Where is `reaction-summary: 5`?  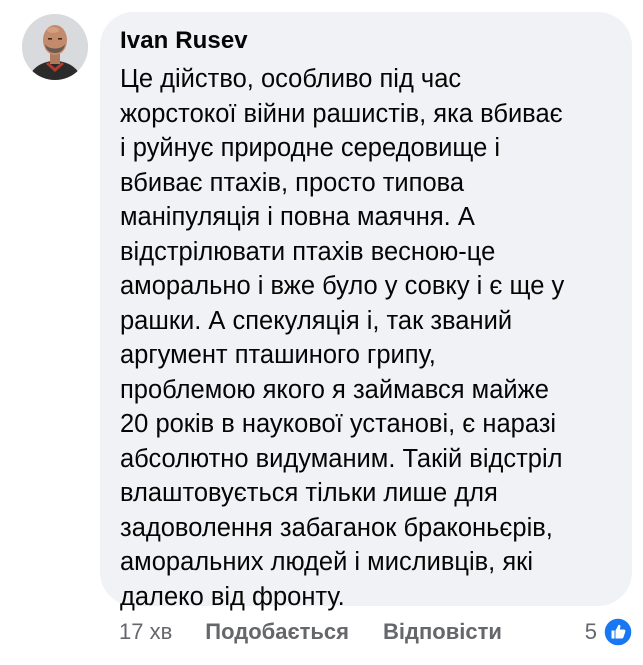
reaction-summary: 5 is located at coordinates (609, 632).